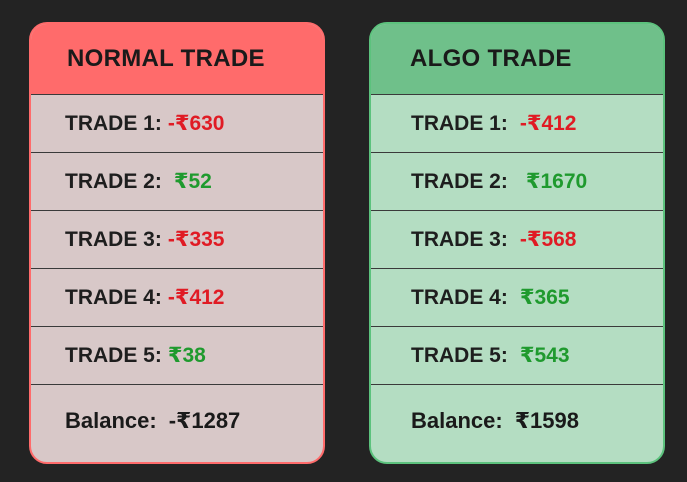 The width and height of the screenshot is (687, 482). I want to click on algo-trade-row-5: TRADE 5: ₹543, so click(517, 355).